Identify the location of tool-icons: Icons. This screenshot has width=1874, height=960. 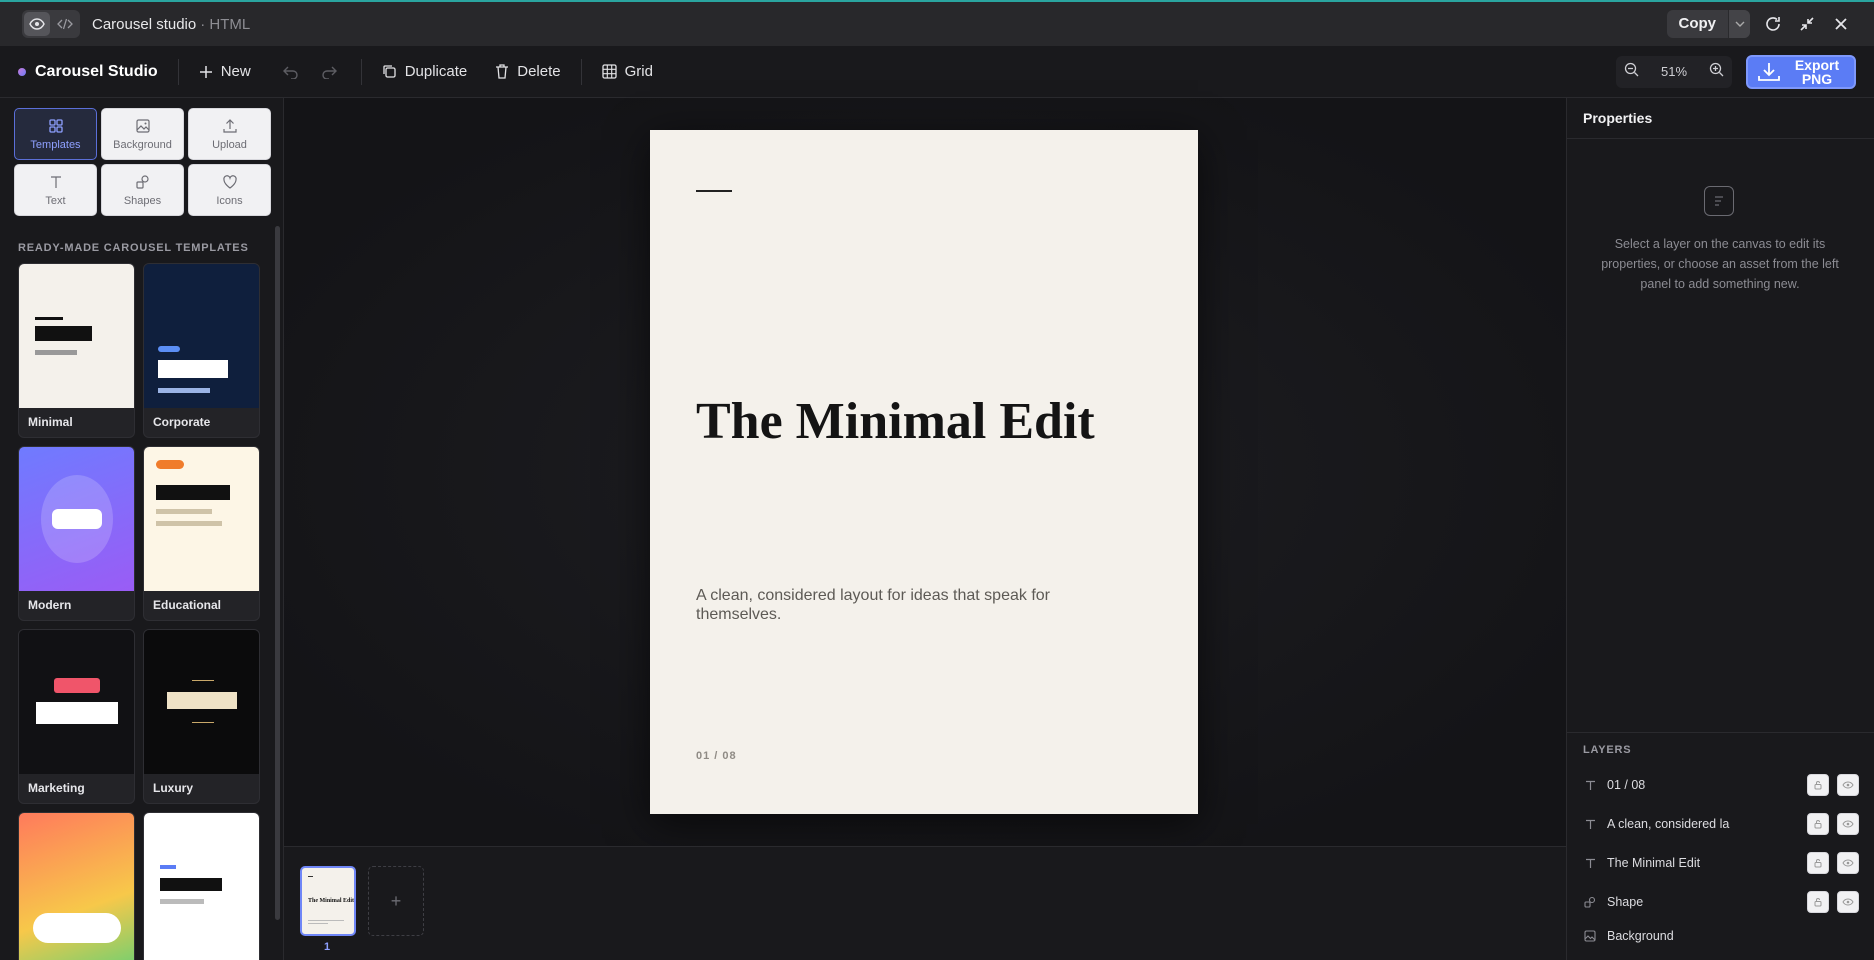
(229, 190).